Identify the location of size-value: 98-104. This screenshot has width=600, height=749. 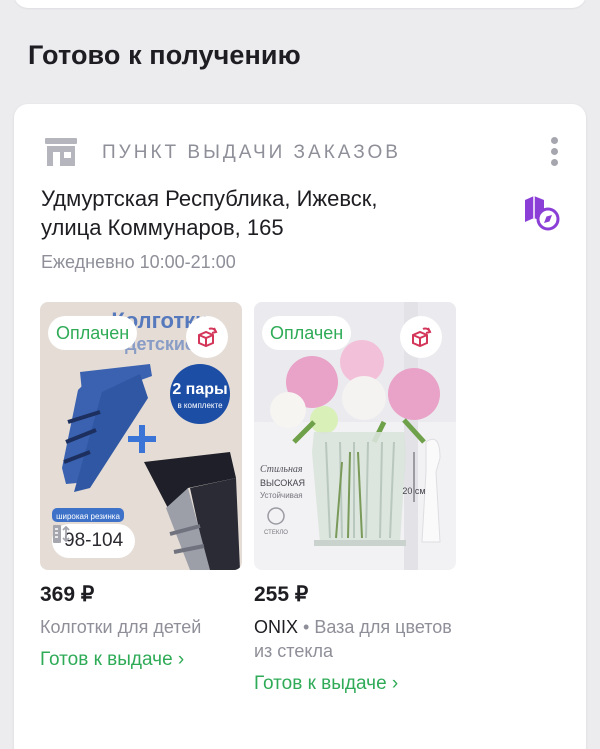
(94, 540).